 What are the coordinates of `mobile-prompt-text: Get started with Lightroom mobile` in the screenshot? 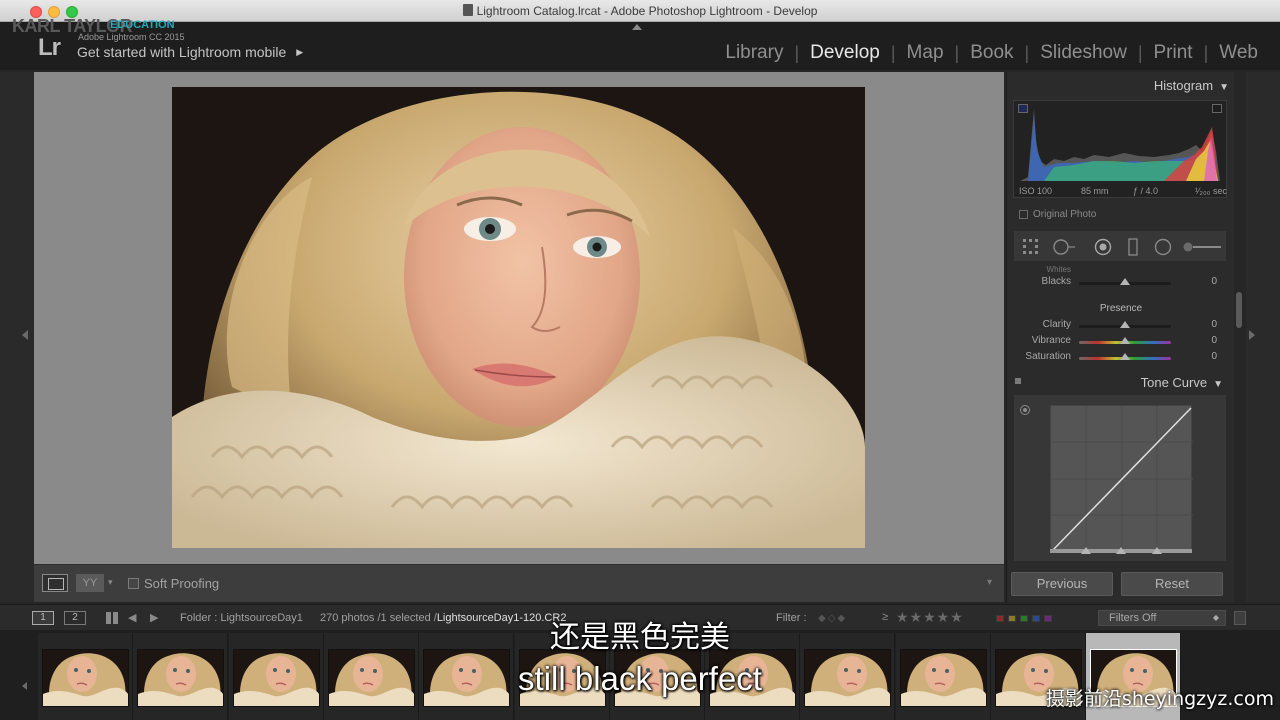 It's located at (182, 52).